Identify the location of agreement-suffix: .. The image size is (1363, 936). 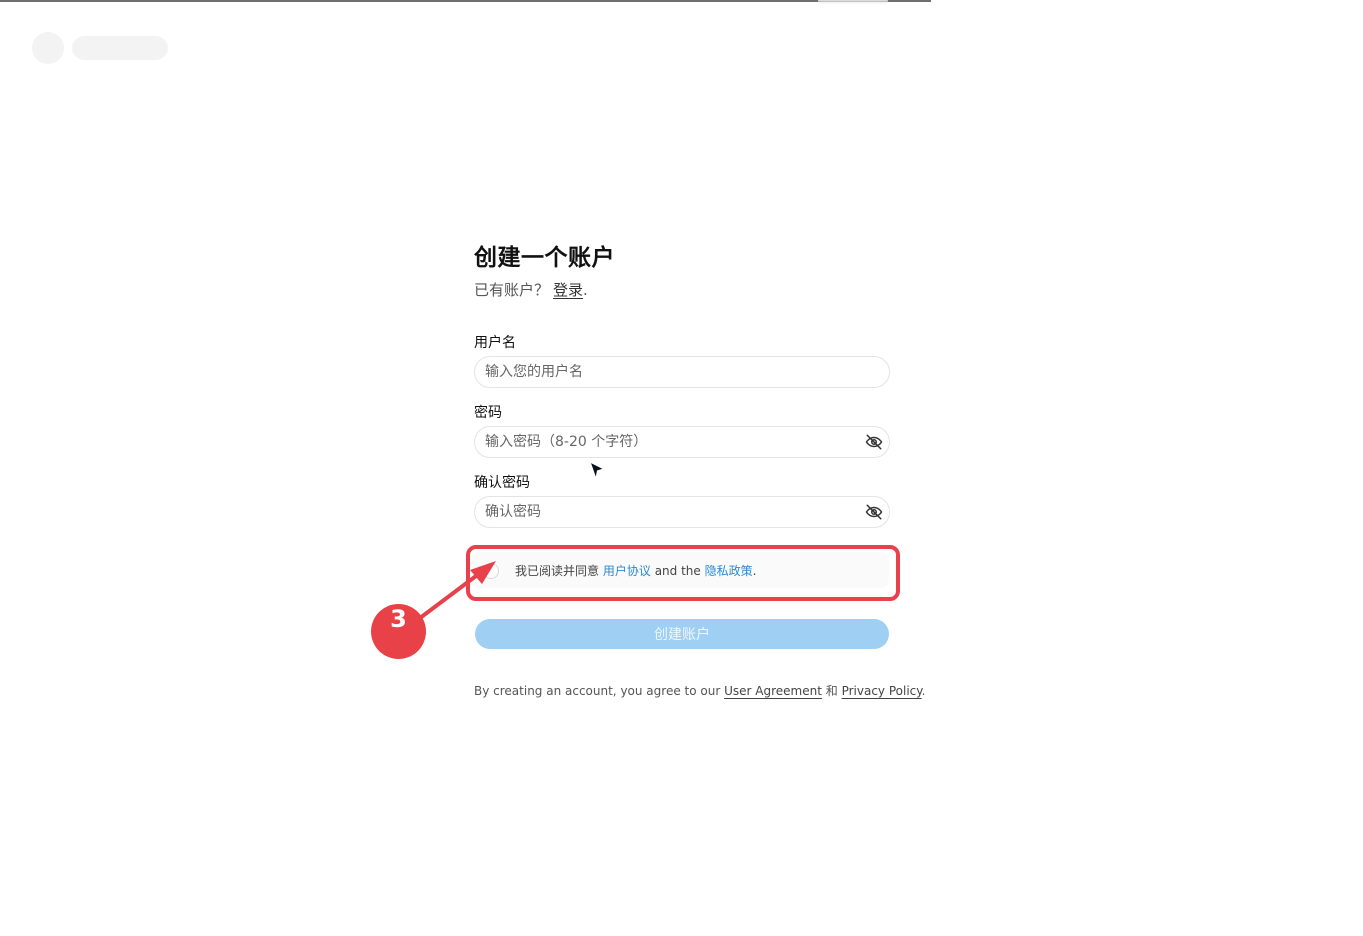
(754, 571).